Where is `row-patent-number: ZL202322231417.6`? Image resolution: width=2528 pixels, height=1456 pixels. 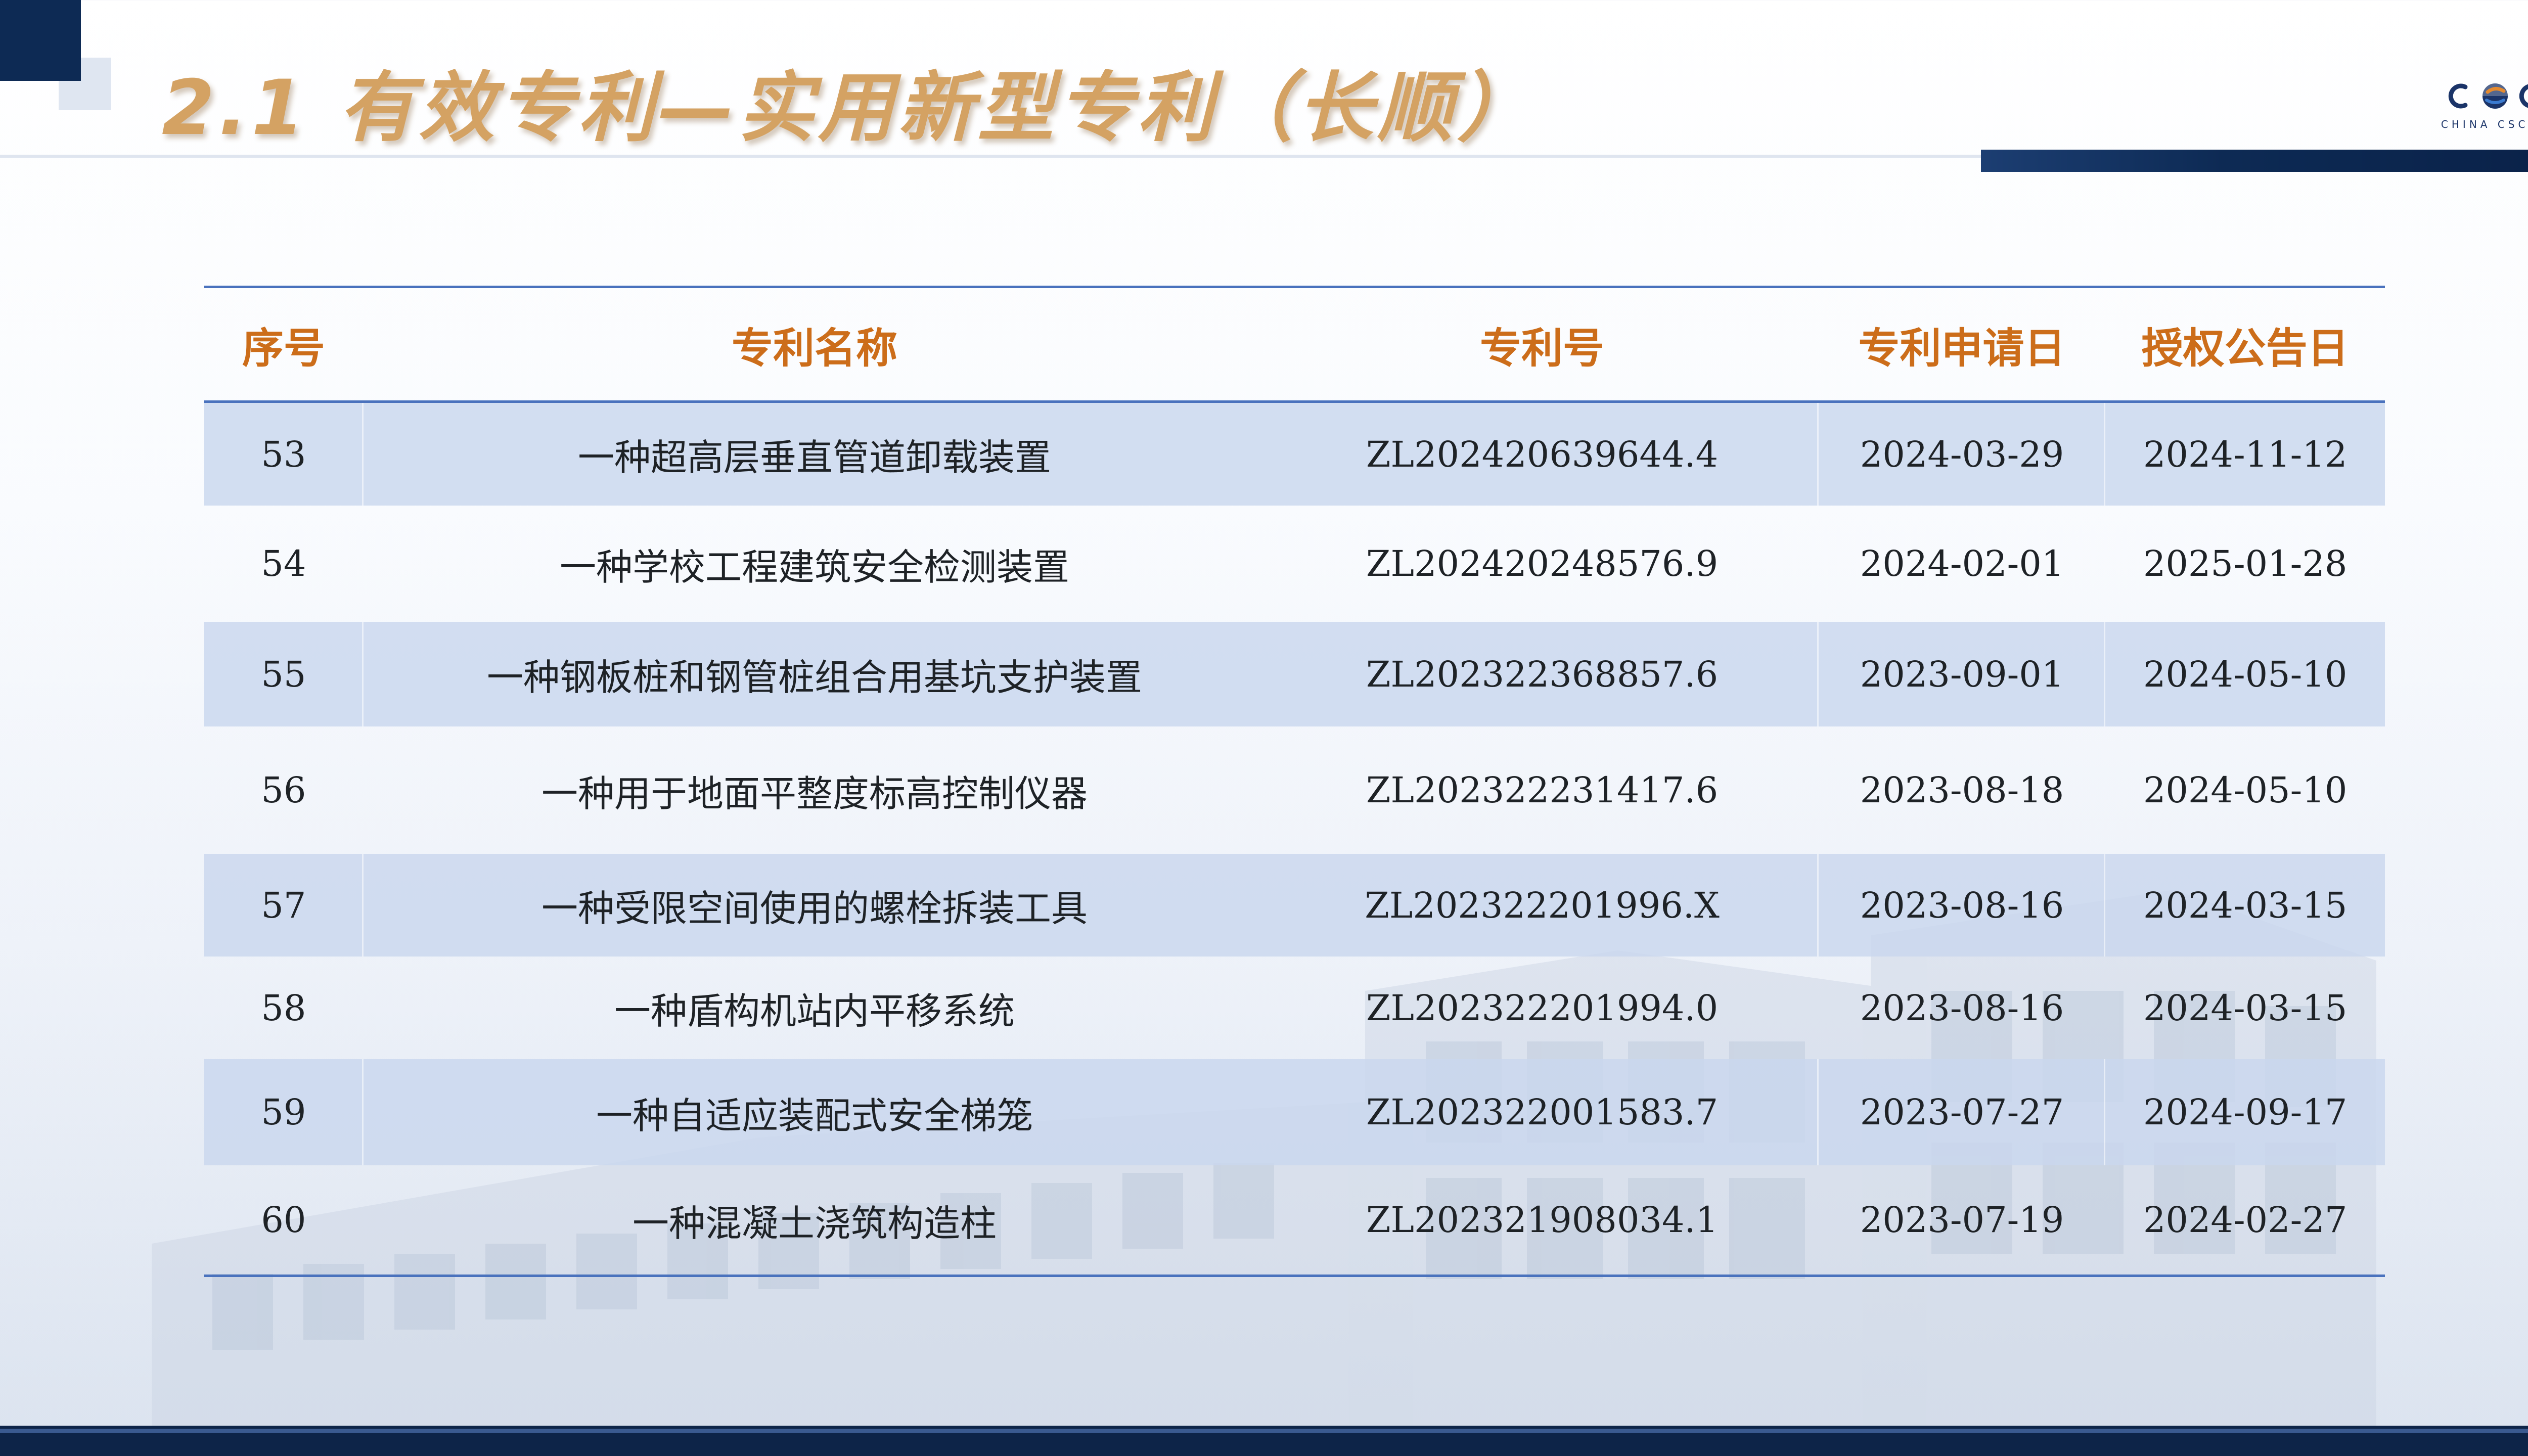 row-patent-number: ZL202322231417.6 is located at coordinates (1543, 790).